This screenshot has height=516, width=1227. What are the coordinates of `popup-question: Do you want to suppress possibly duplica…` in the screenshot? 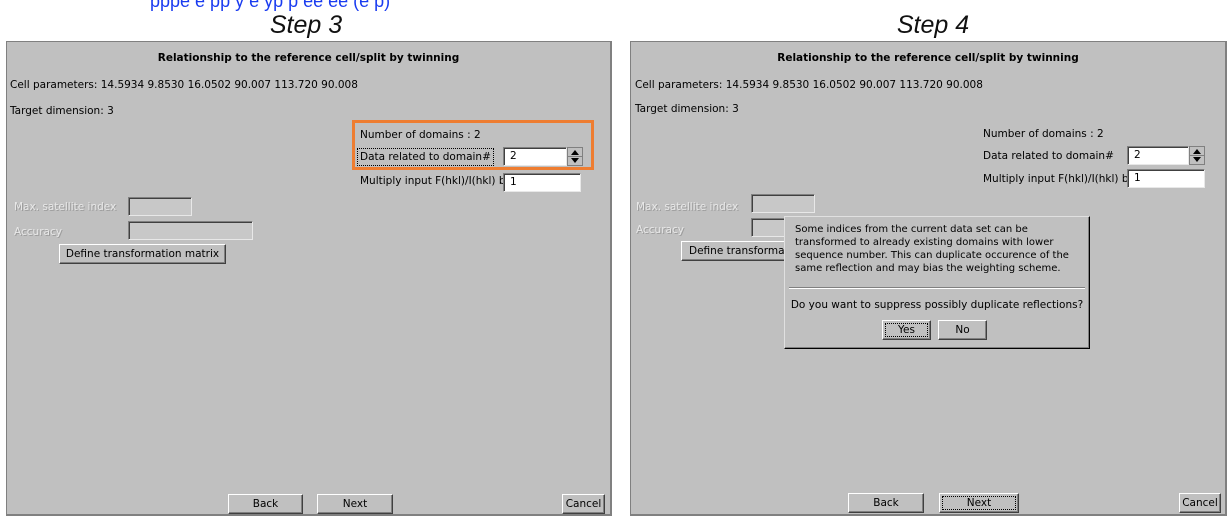 It's located at (937, 305).